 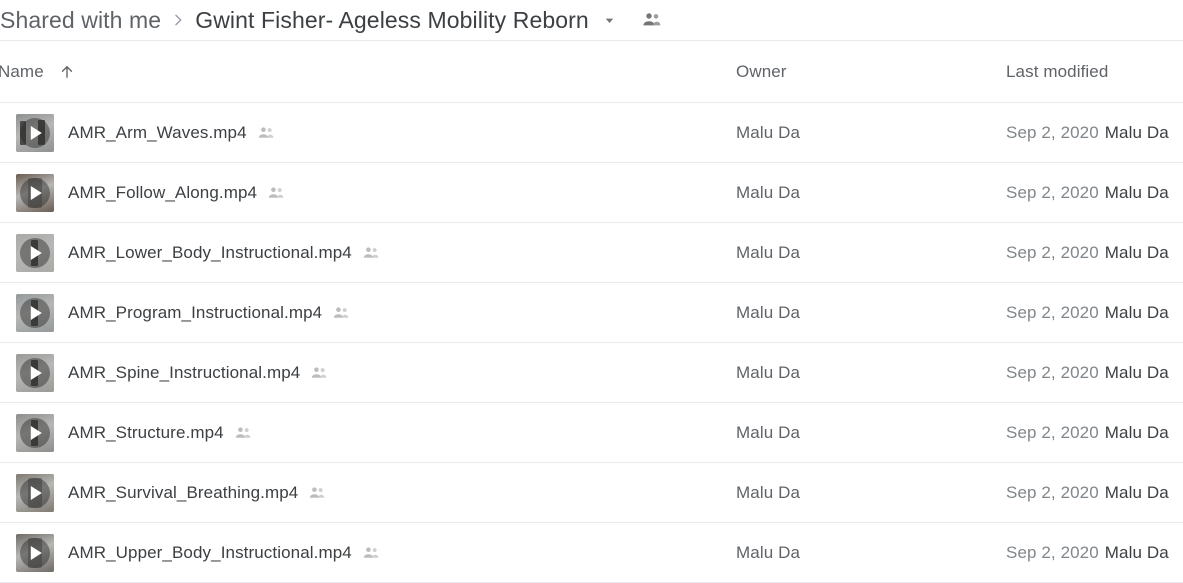 What do you see at coordinates (761, 72) in the screenshot?
I see `column-header-owner: Owner` at bounding box center [761, 72].